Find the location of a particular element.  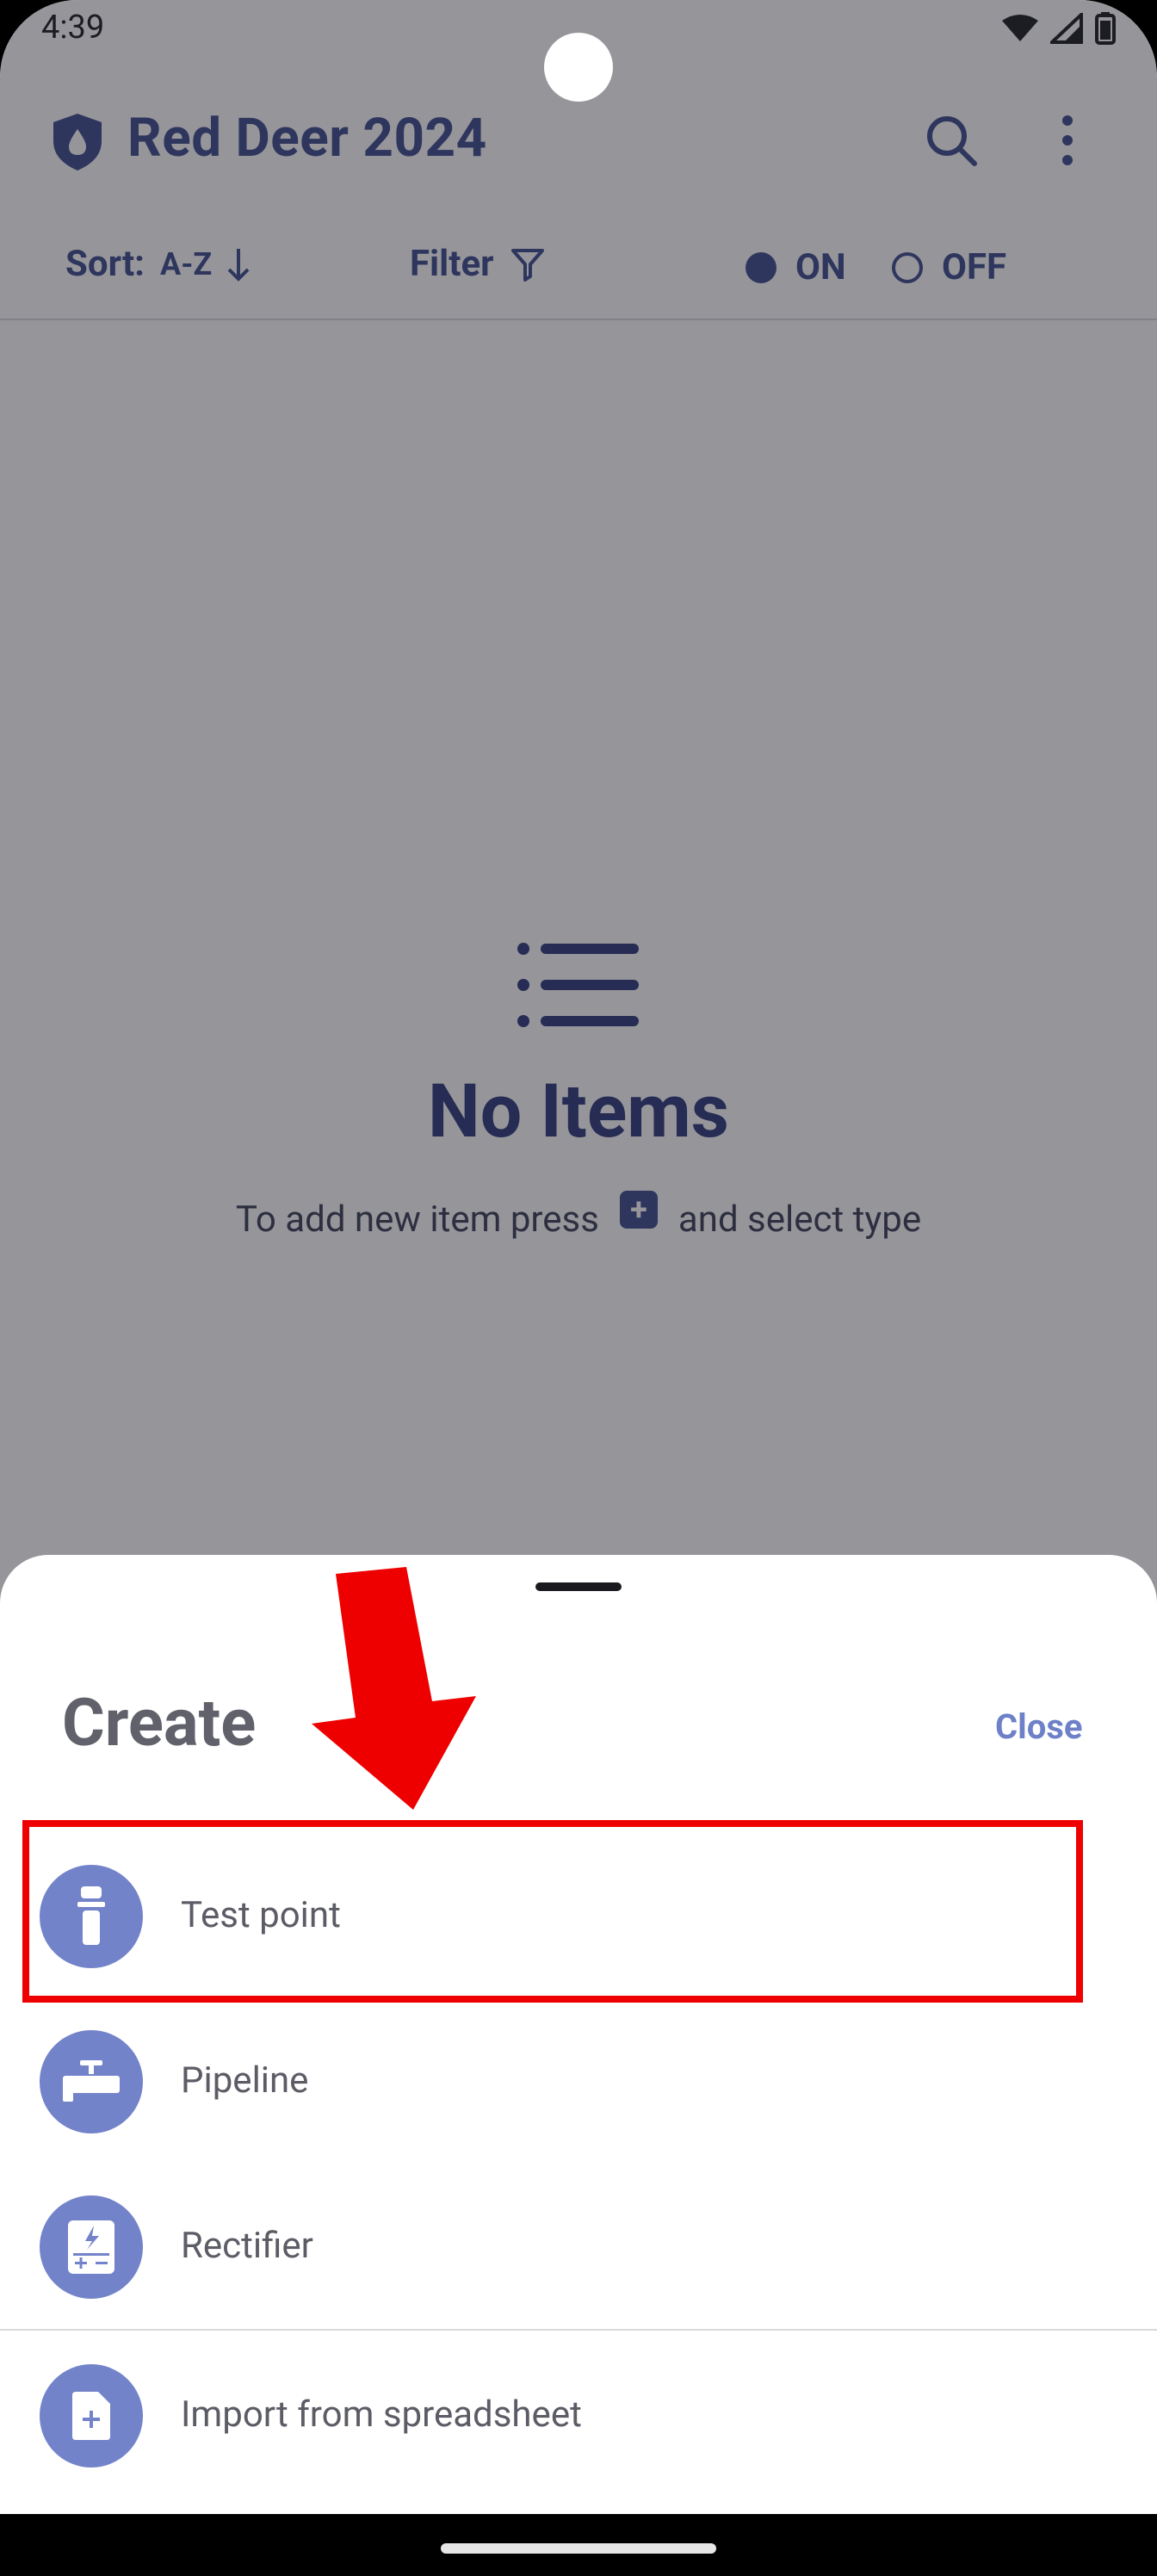

sheet-divider is located at coordinates (579, 2330).